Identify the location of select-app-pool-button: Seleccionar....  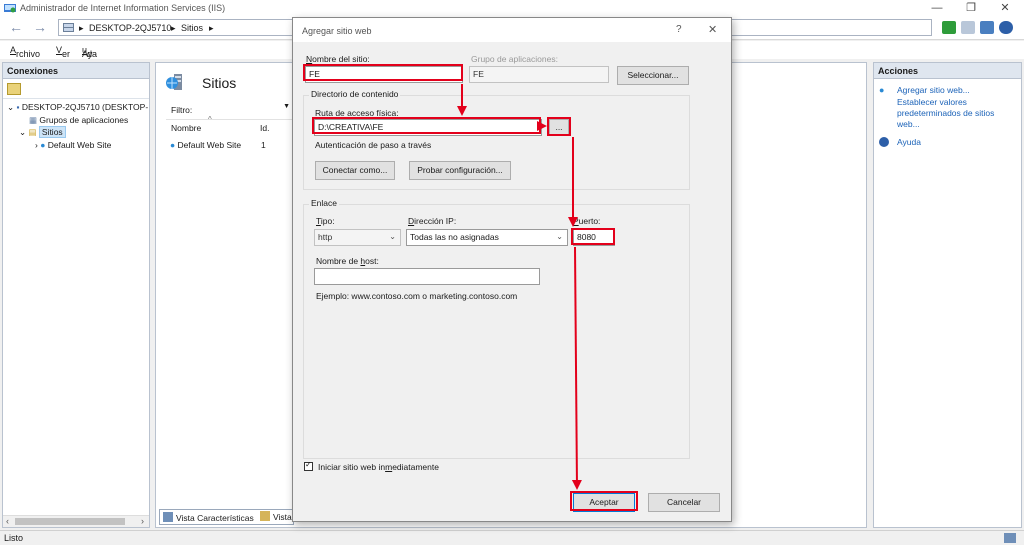
(653, 75).